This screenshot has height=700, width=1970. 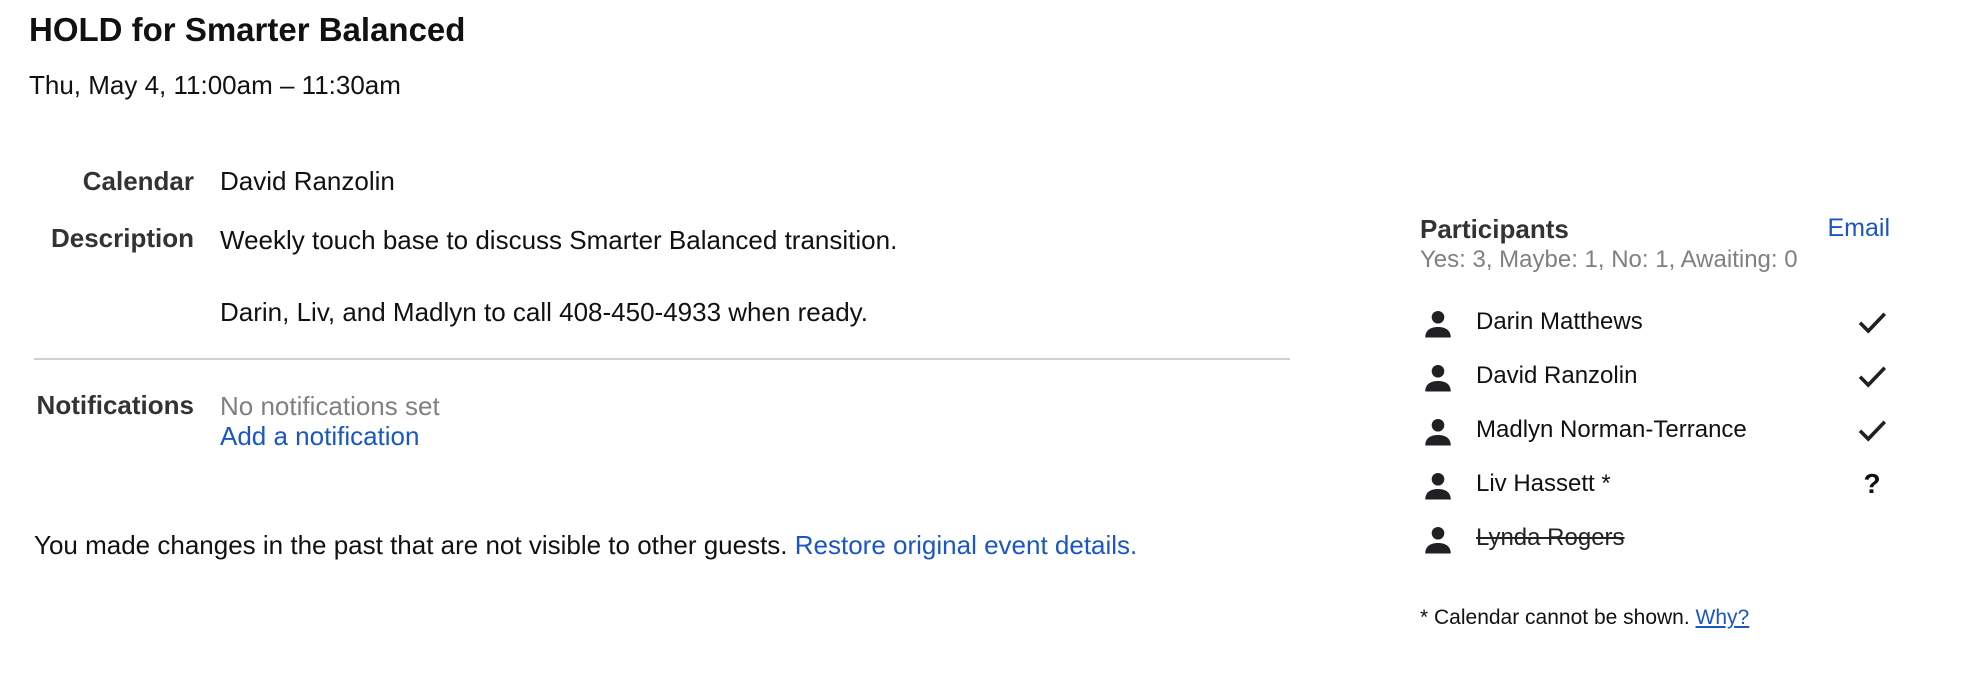 What do you see at coordinates (330, 406) in the screenshot?
I see `notifications-status: No notifications set` at bounding box center [330, 406].